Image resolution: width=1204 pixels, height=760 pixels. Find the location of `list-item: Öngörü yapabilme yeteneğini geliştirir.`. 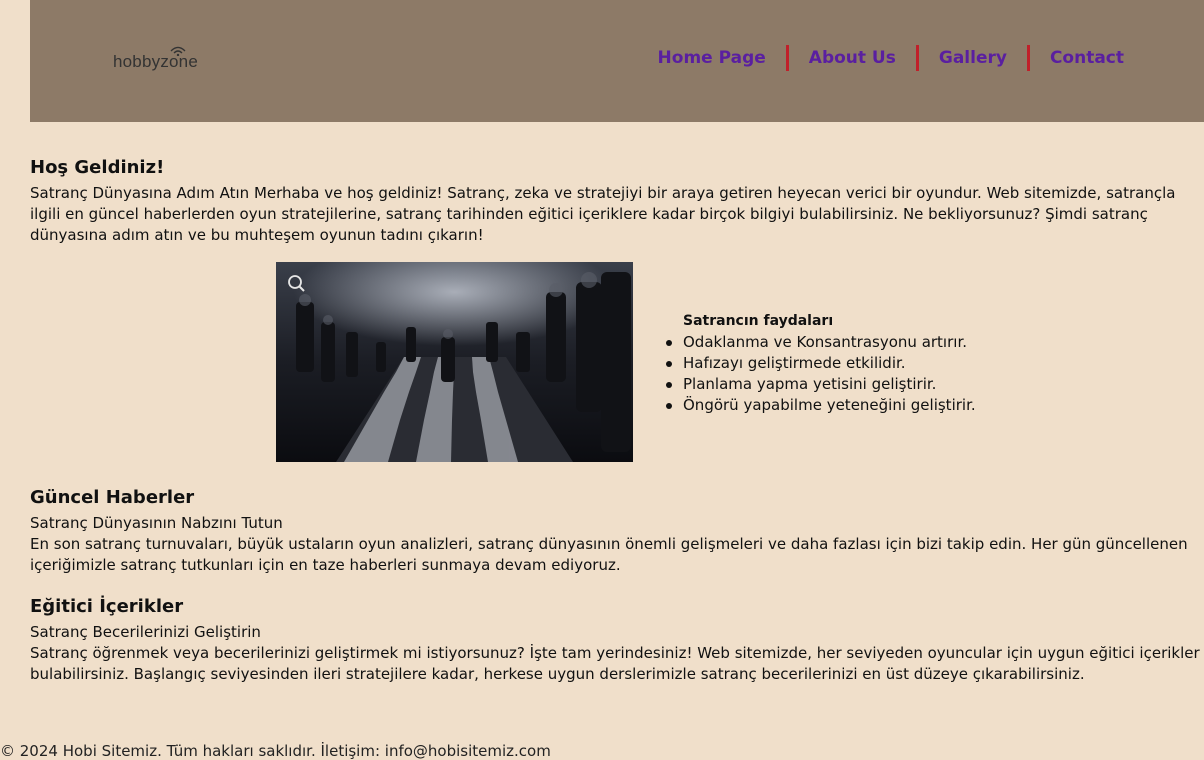

list-item: Öngörü yapabilme yeteneğini geliştirir. is located at coordinates (883, 405).